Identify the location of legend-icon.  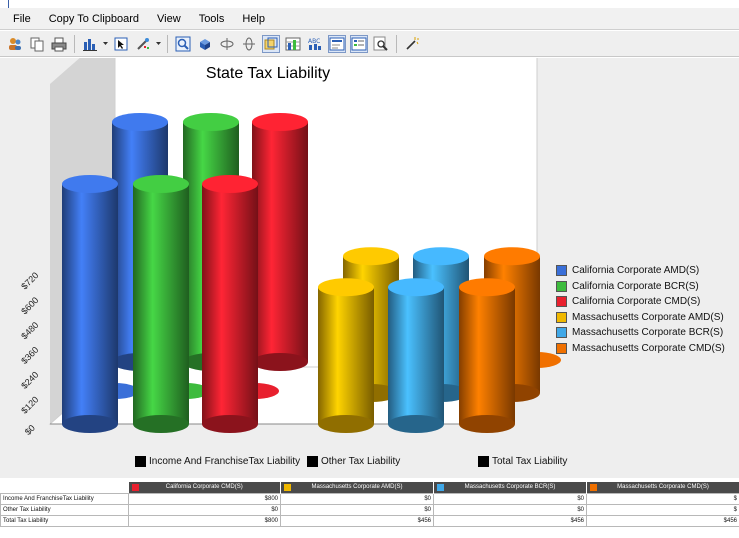
(359, 43).